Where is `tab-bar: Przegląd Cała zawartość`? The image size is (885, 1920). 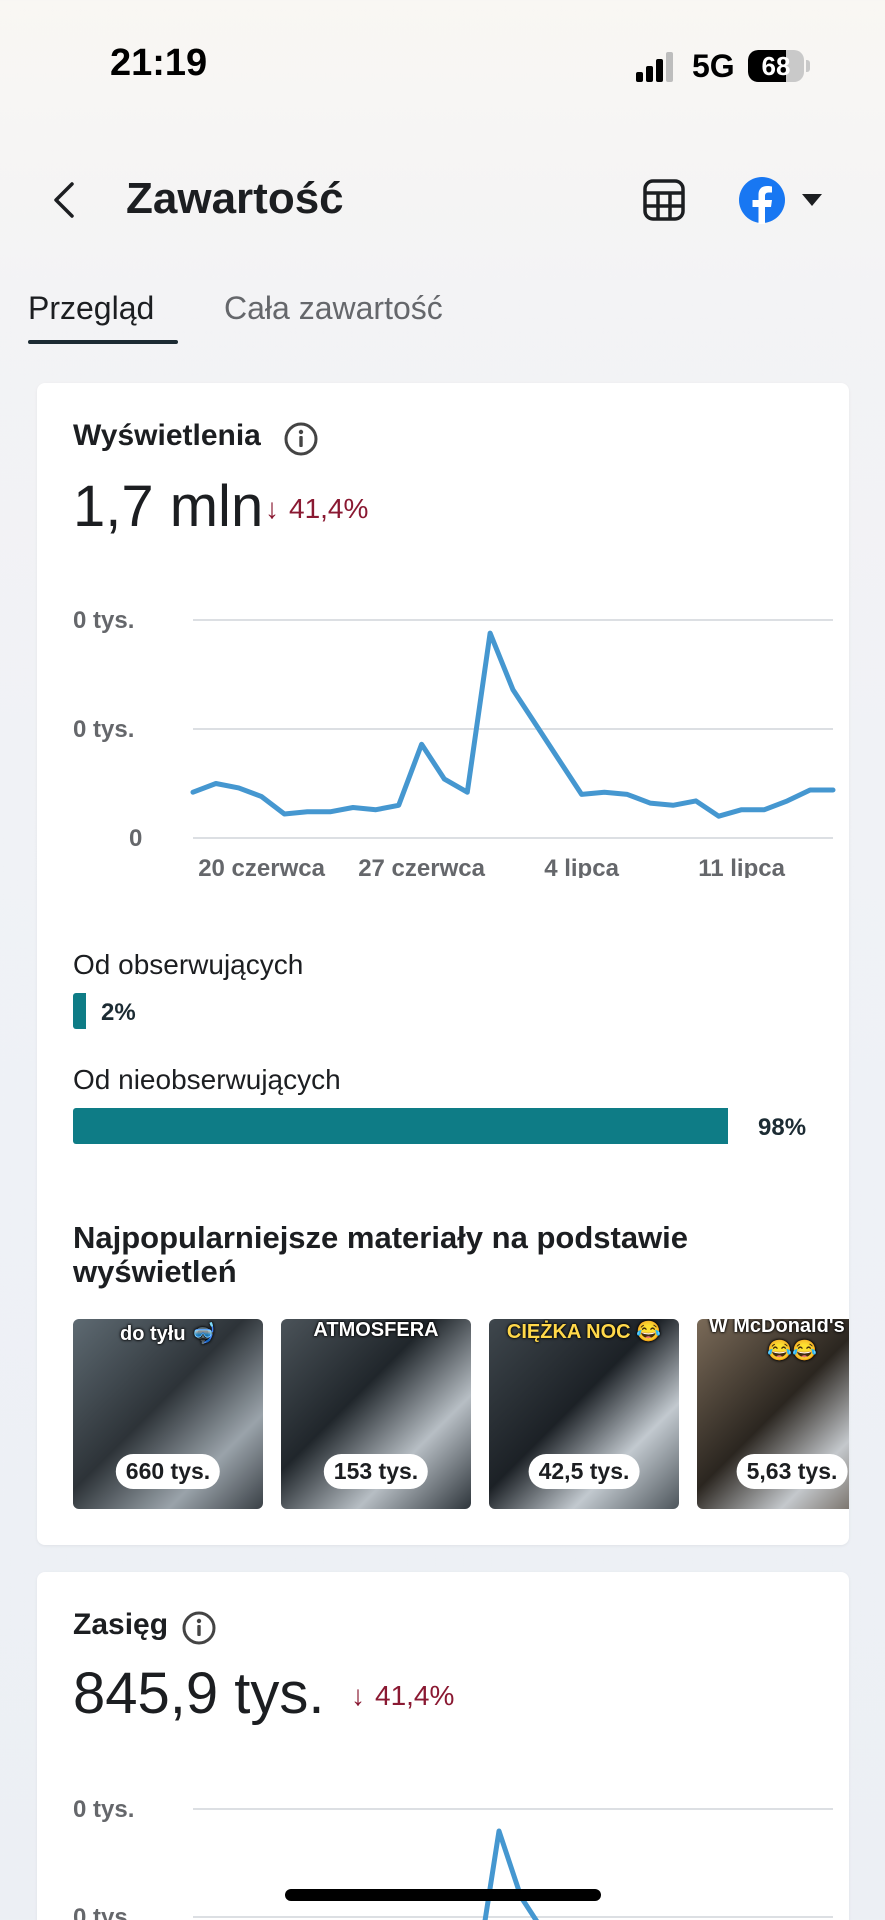
tab-bar: Przegląd Cała zawartość is located at coordinates (442, 315).